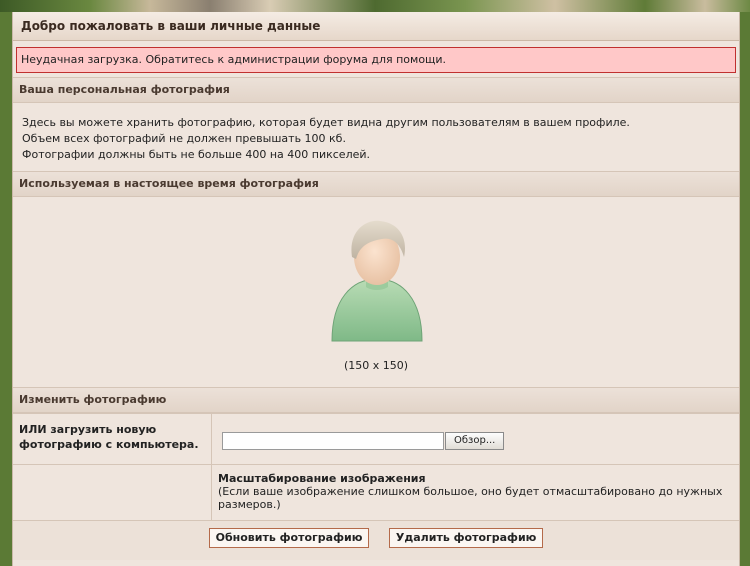 The height and width of the screenshot is (566, 750). What do you see at coordinates (376, 365) in the screenshot?
I see `photo-dimensions: (150 x 150)` at bounding box center [376, 365].